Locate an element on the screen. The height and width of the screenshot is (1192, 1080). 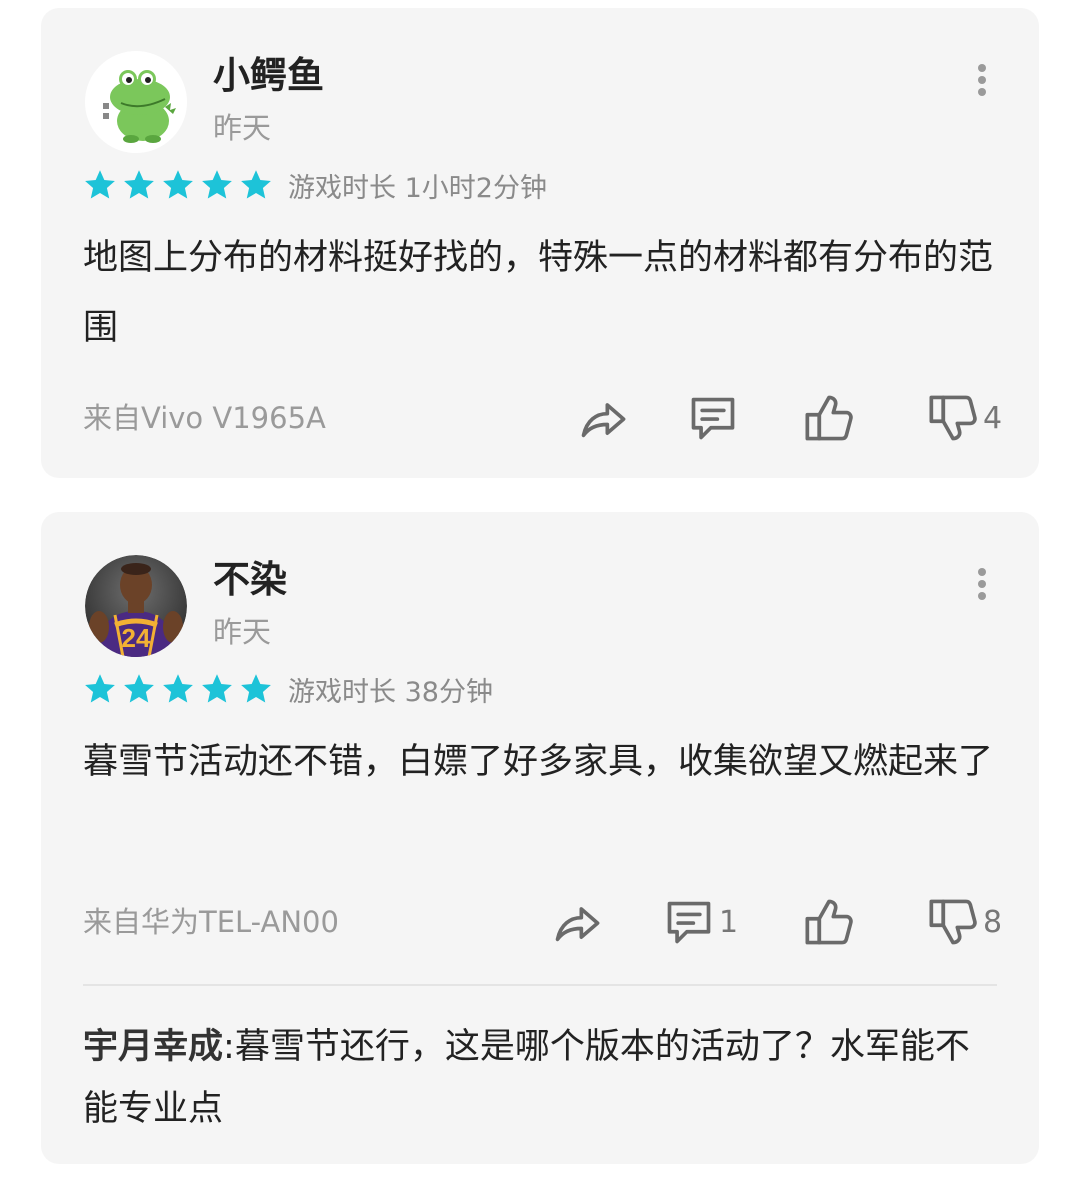
basketball-player-avatar-icon: 24 is located at coordinates (136, 606).